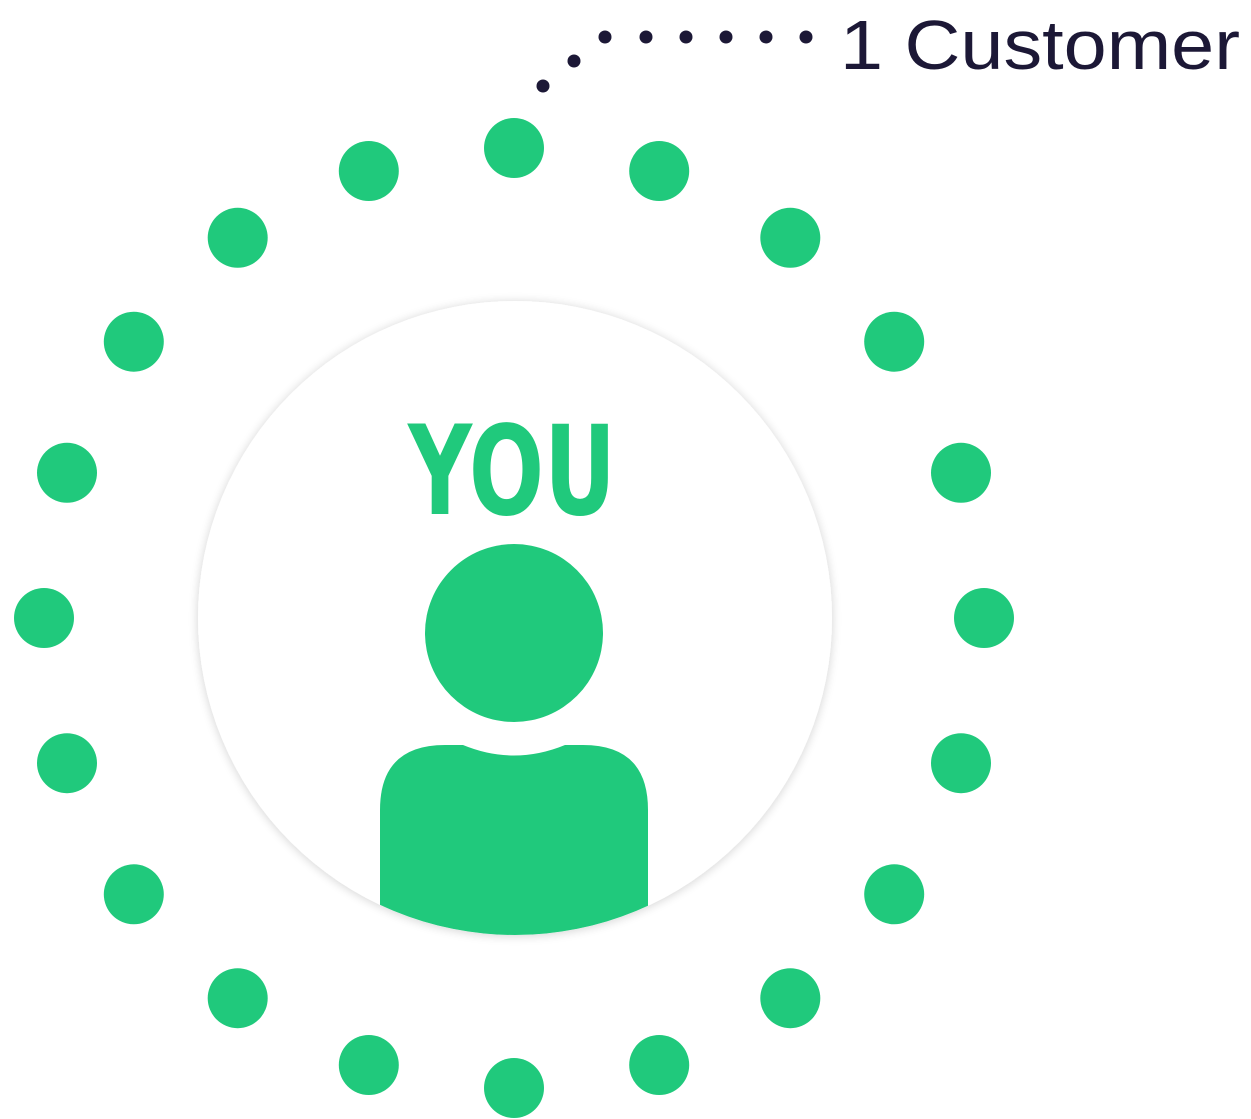 This screenshot has width=1251, height=1119. Describe the element at coordinates (674, 61) in the screenshot. I see `callout-leader-dots` at that location.